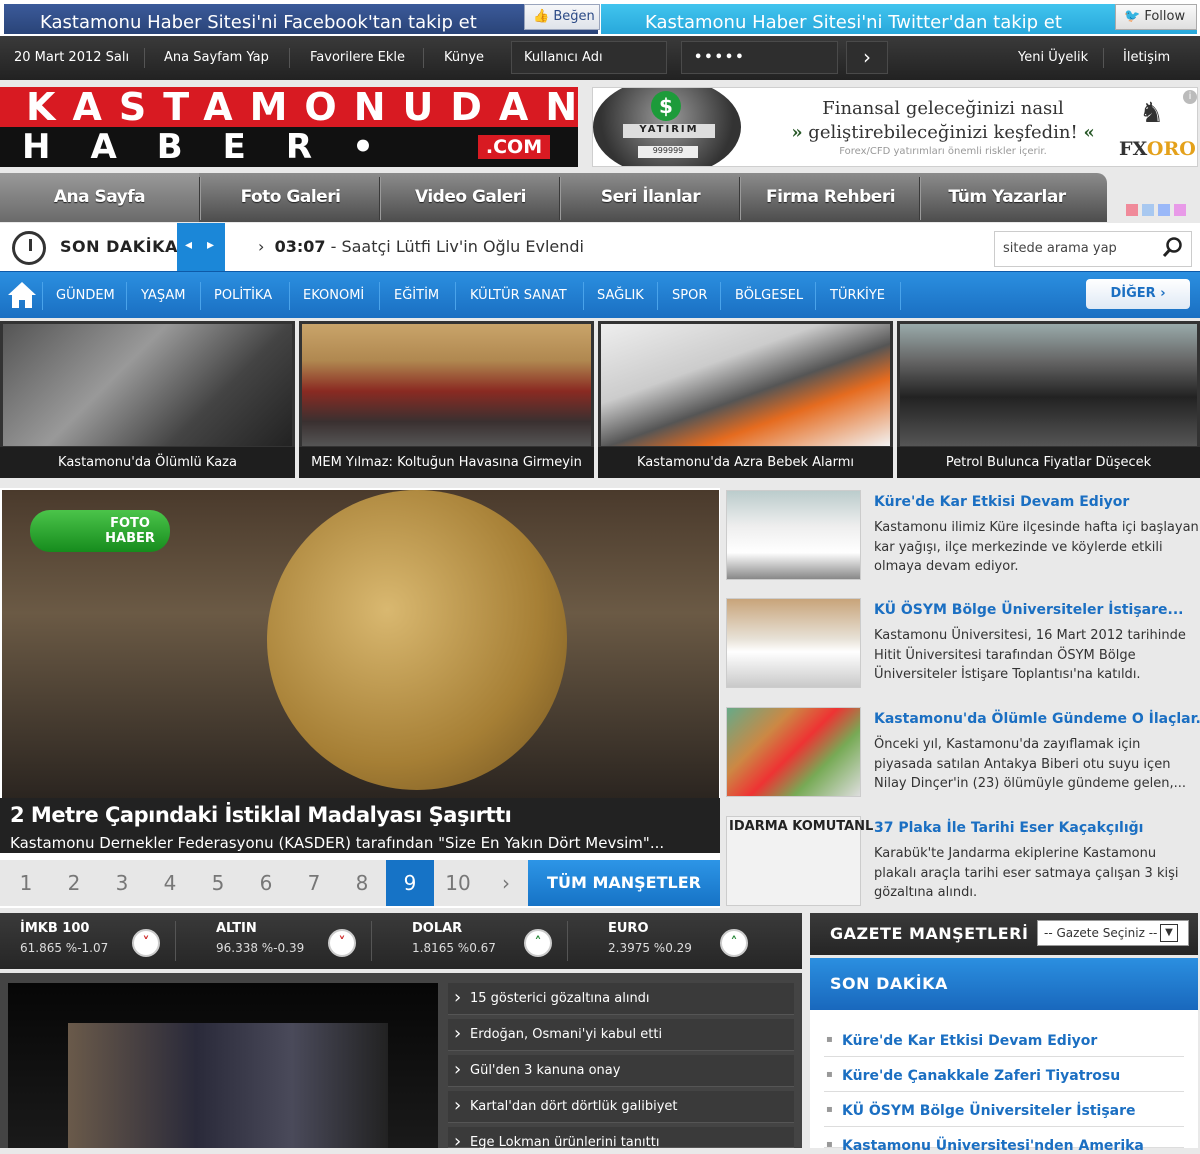  What do you see at coordinates (889, 983) in the screenshot?
I see `breaking-news-box-title: SON DAKİKA` at bounding box center [889, 983].